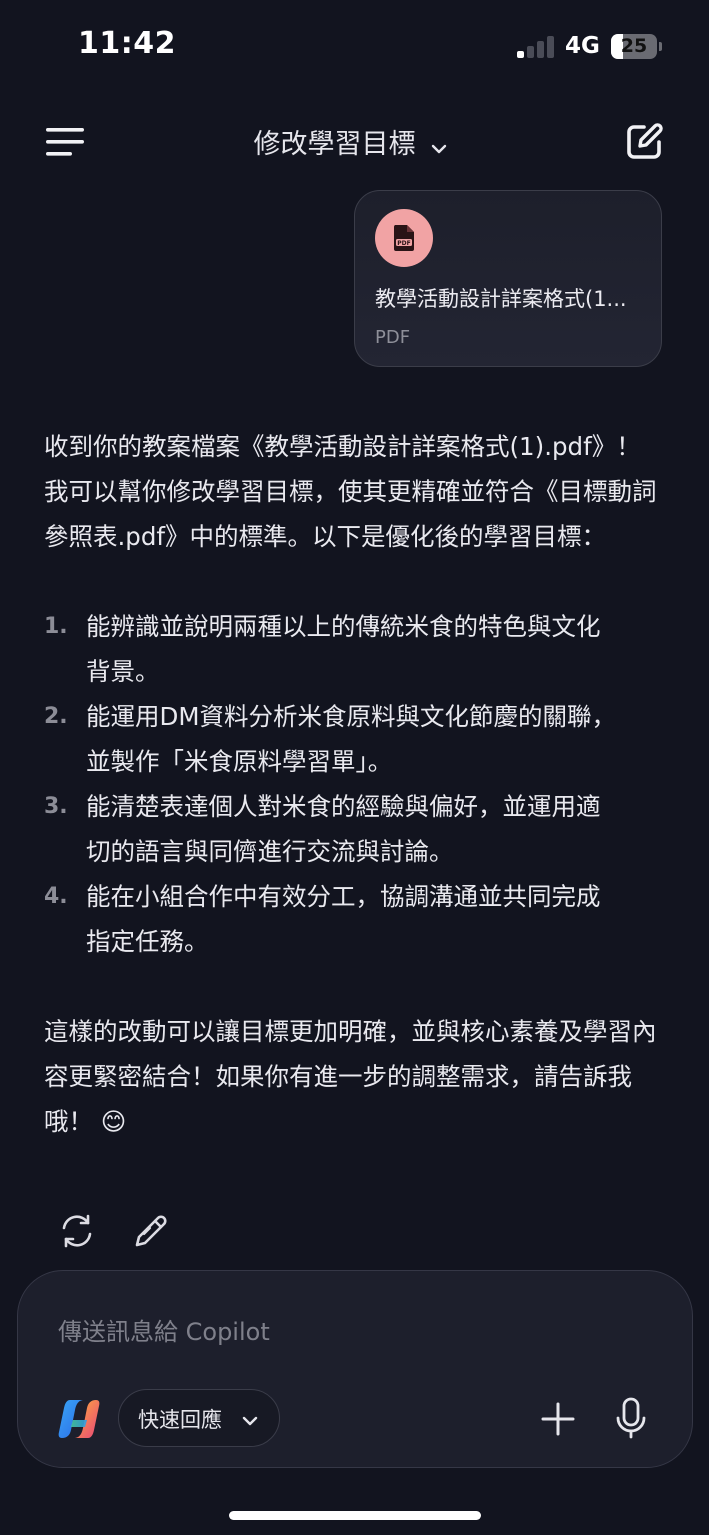  I want to click on regenerate-icon, so click(77, 1231).